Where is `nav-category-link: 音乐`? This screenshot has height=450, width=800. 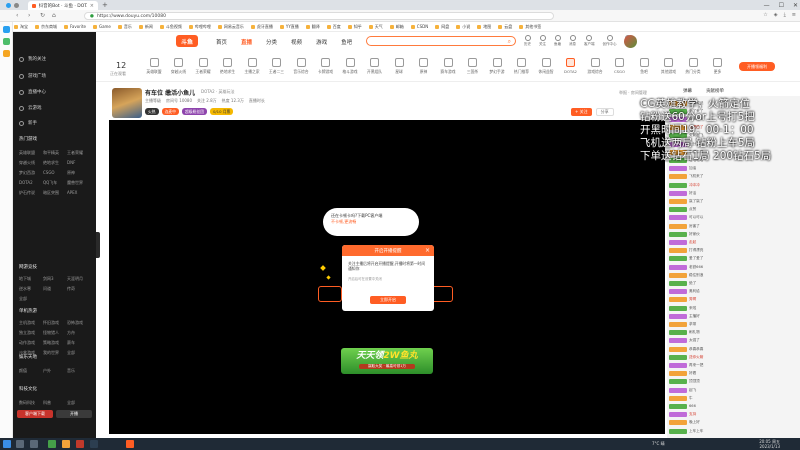
nav-category-link: 音乐 is located at coordinates (79, 371).